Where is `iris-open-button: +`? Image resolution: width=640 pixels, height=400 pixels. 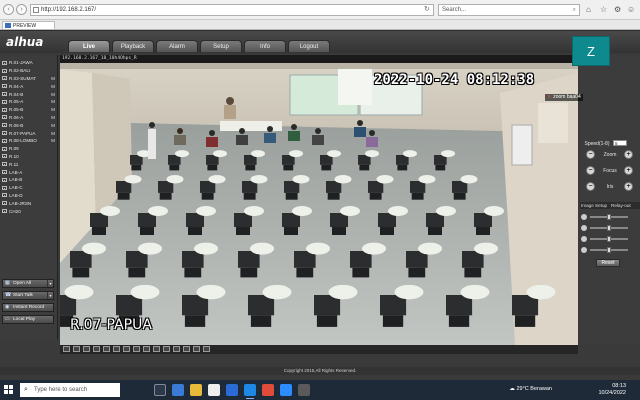 iris-open-button: + is located at coordinates (628, 186).